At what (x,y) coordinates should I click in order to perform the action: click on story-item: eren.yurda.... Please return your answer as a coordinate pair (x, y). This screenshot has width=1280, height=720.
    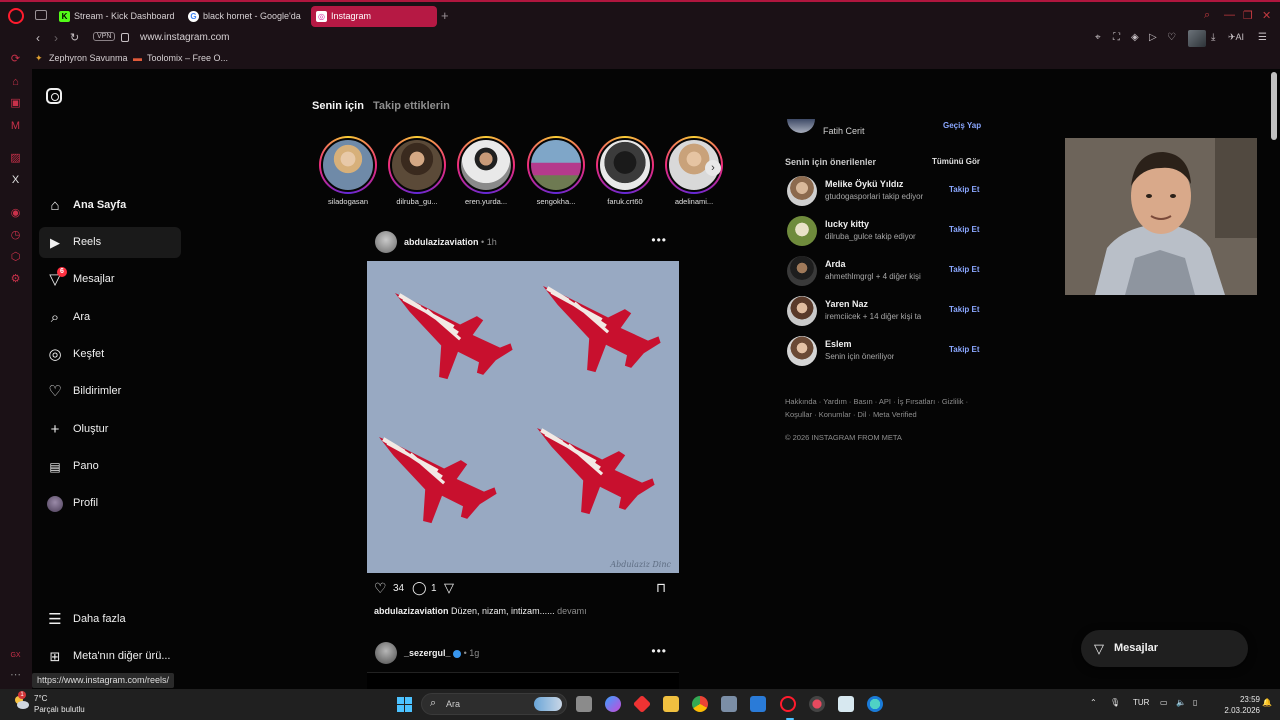
    Looking at the image, I should click on (486, 171).